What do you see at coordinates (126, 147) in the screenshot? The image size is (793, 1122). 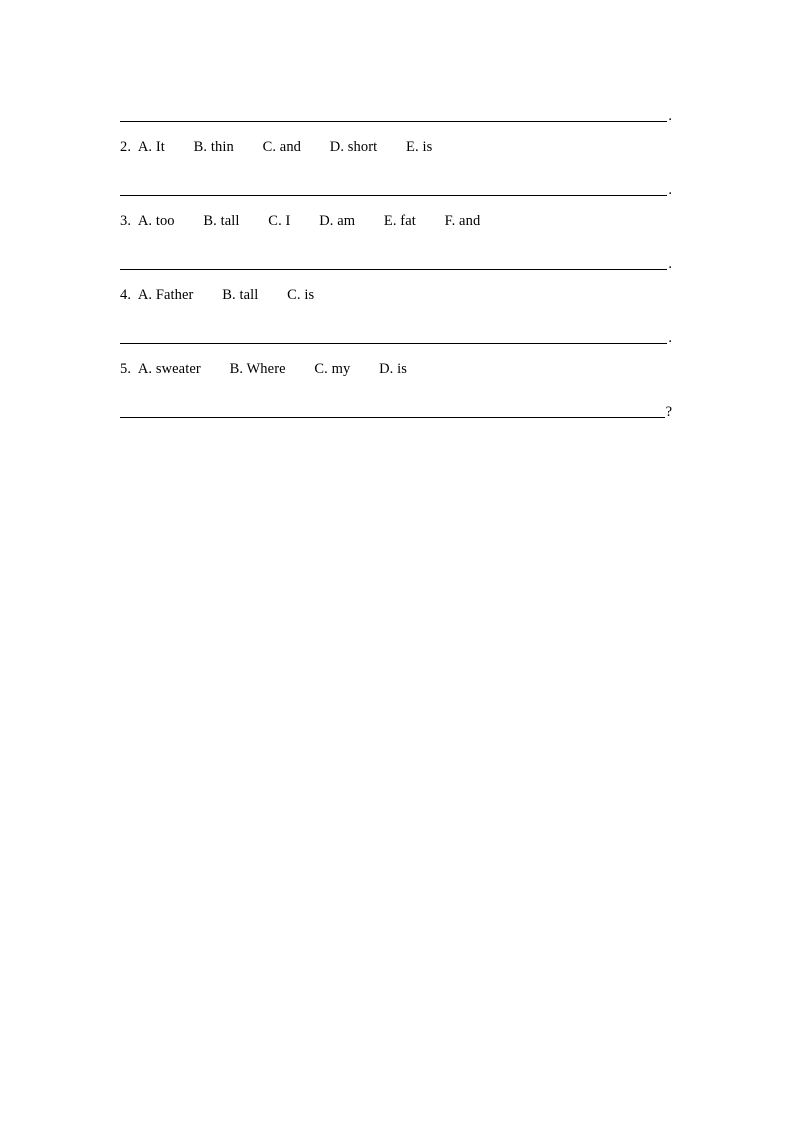 I see `question-number-2: 2.` at bounding box center [126, 147].